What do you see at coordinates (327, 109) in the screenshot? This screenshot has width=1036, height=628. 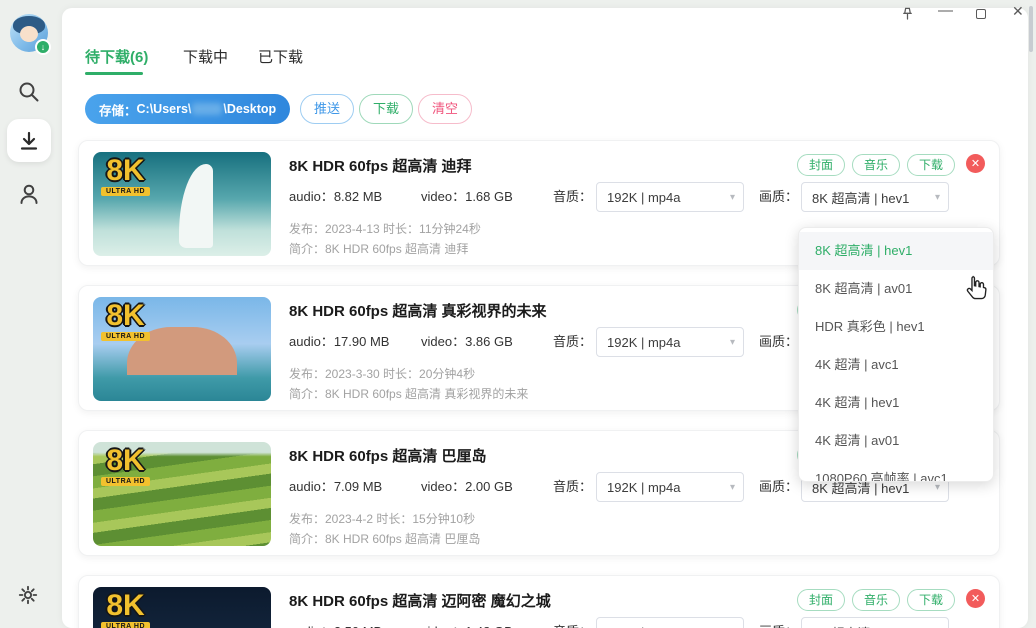 I see `push-button: 推送` at bounding box center [327, 109].